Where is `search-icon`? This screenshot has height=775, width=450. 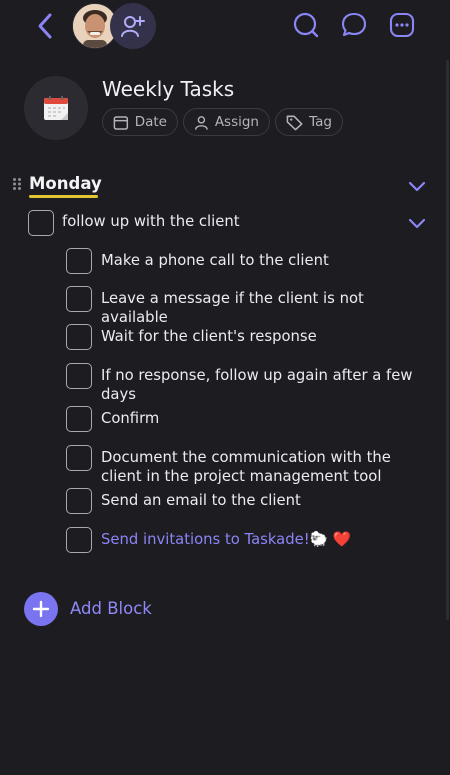
search-icon is located at coordinates (306, 25).